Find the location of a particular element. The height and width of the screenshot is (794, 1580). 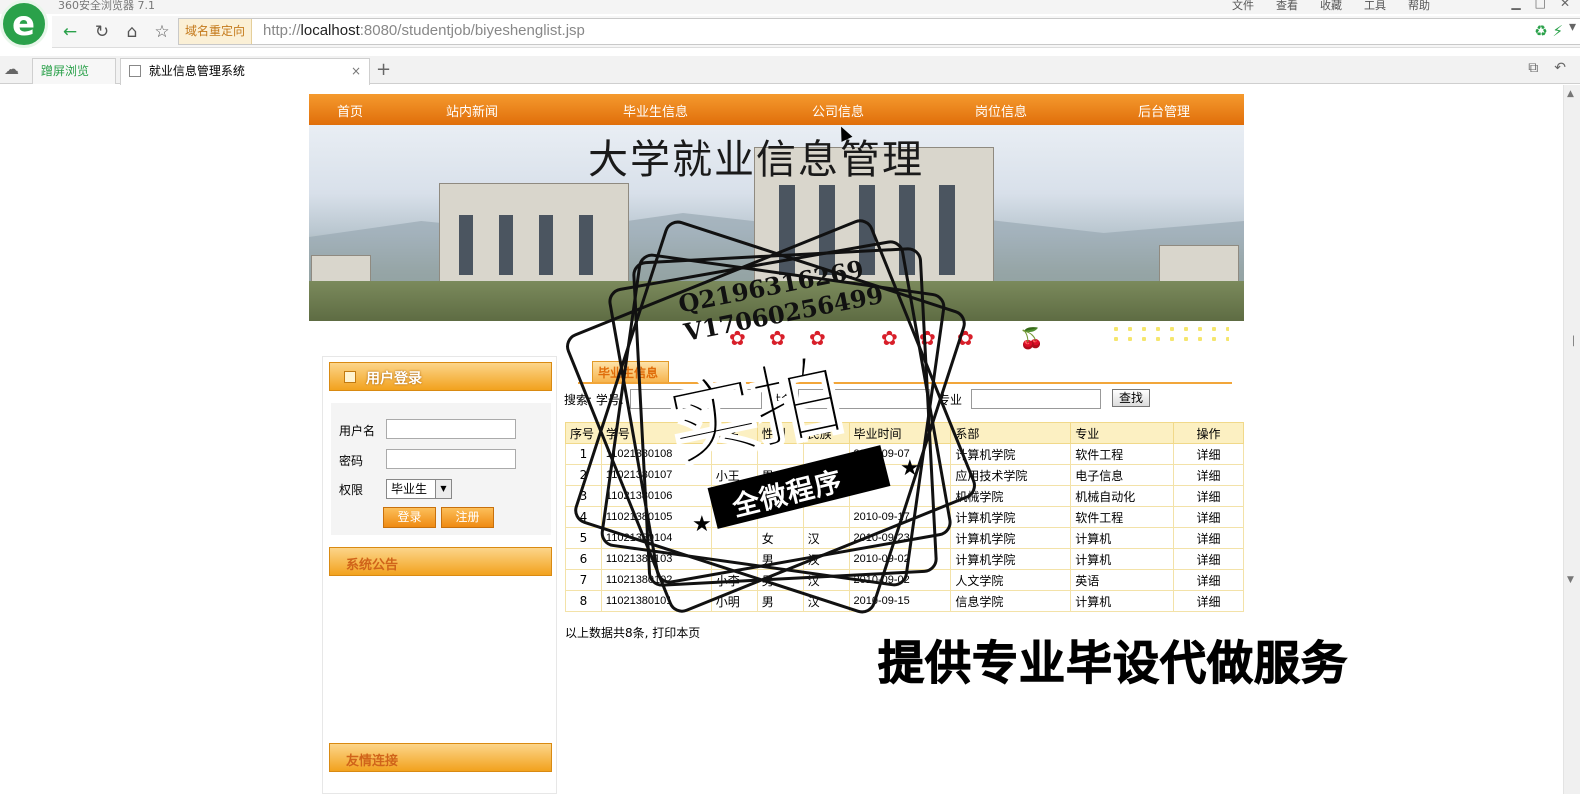

password-input is located at coordinates (451, 459).